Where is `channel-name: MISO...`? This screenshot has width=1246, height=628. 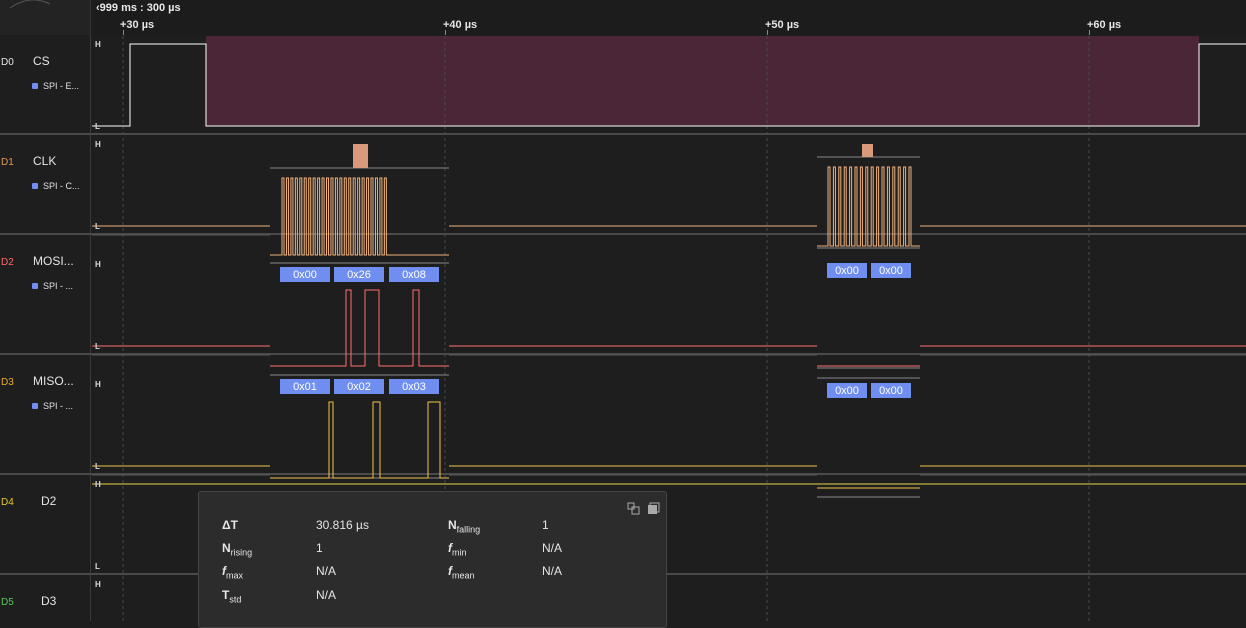 channel-name: MISO... is located at coordinates (53, 381).